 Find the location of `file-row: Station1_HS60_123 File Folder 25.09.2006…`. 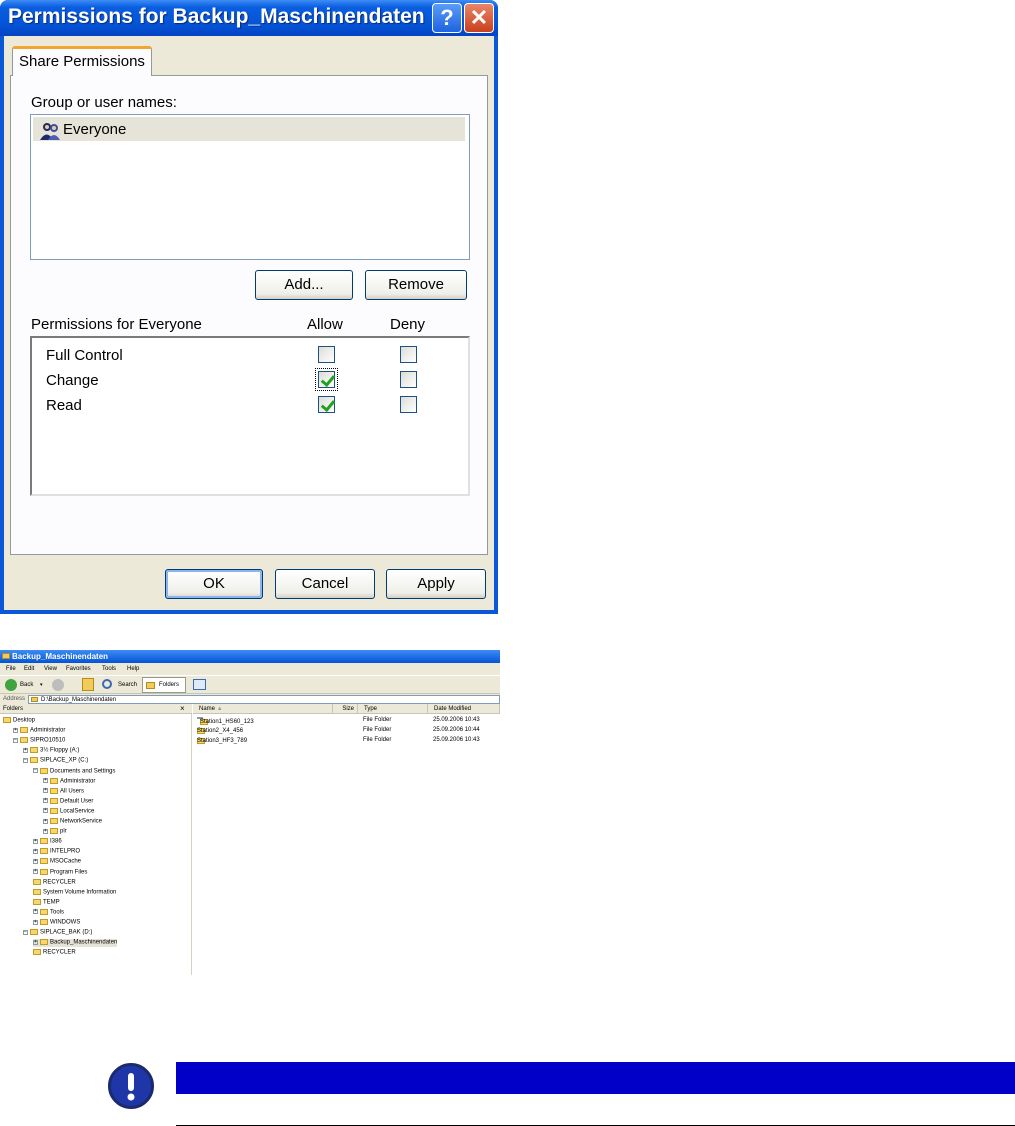

file-row: Station1_HS60_123 File Folder 25.09.2006… is located at coordinates (346, 721).